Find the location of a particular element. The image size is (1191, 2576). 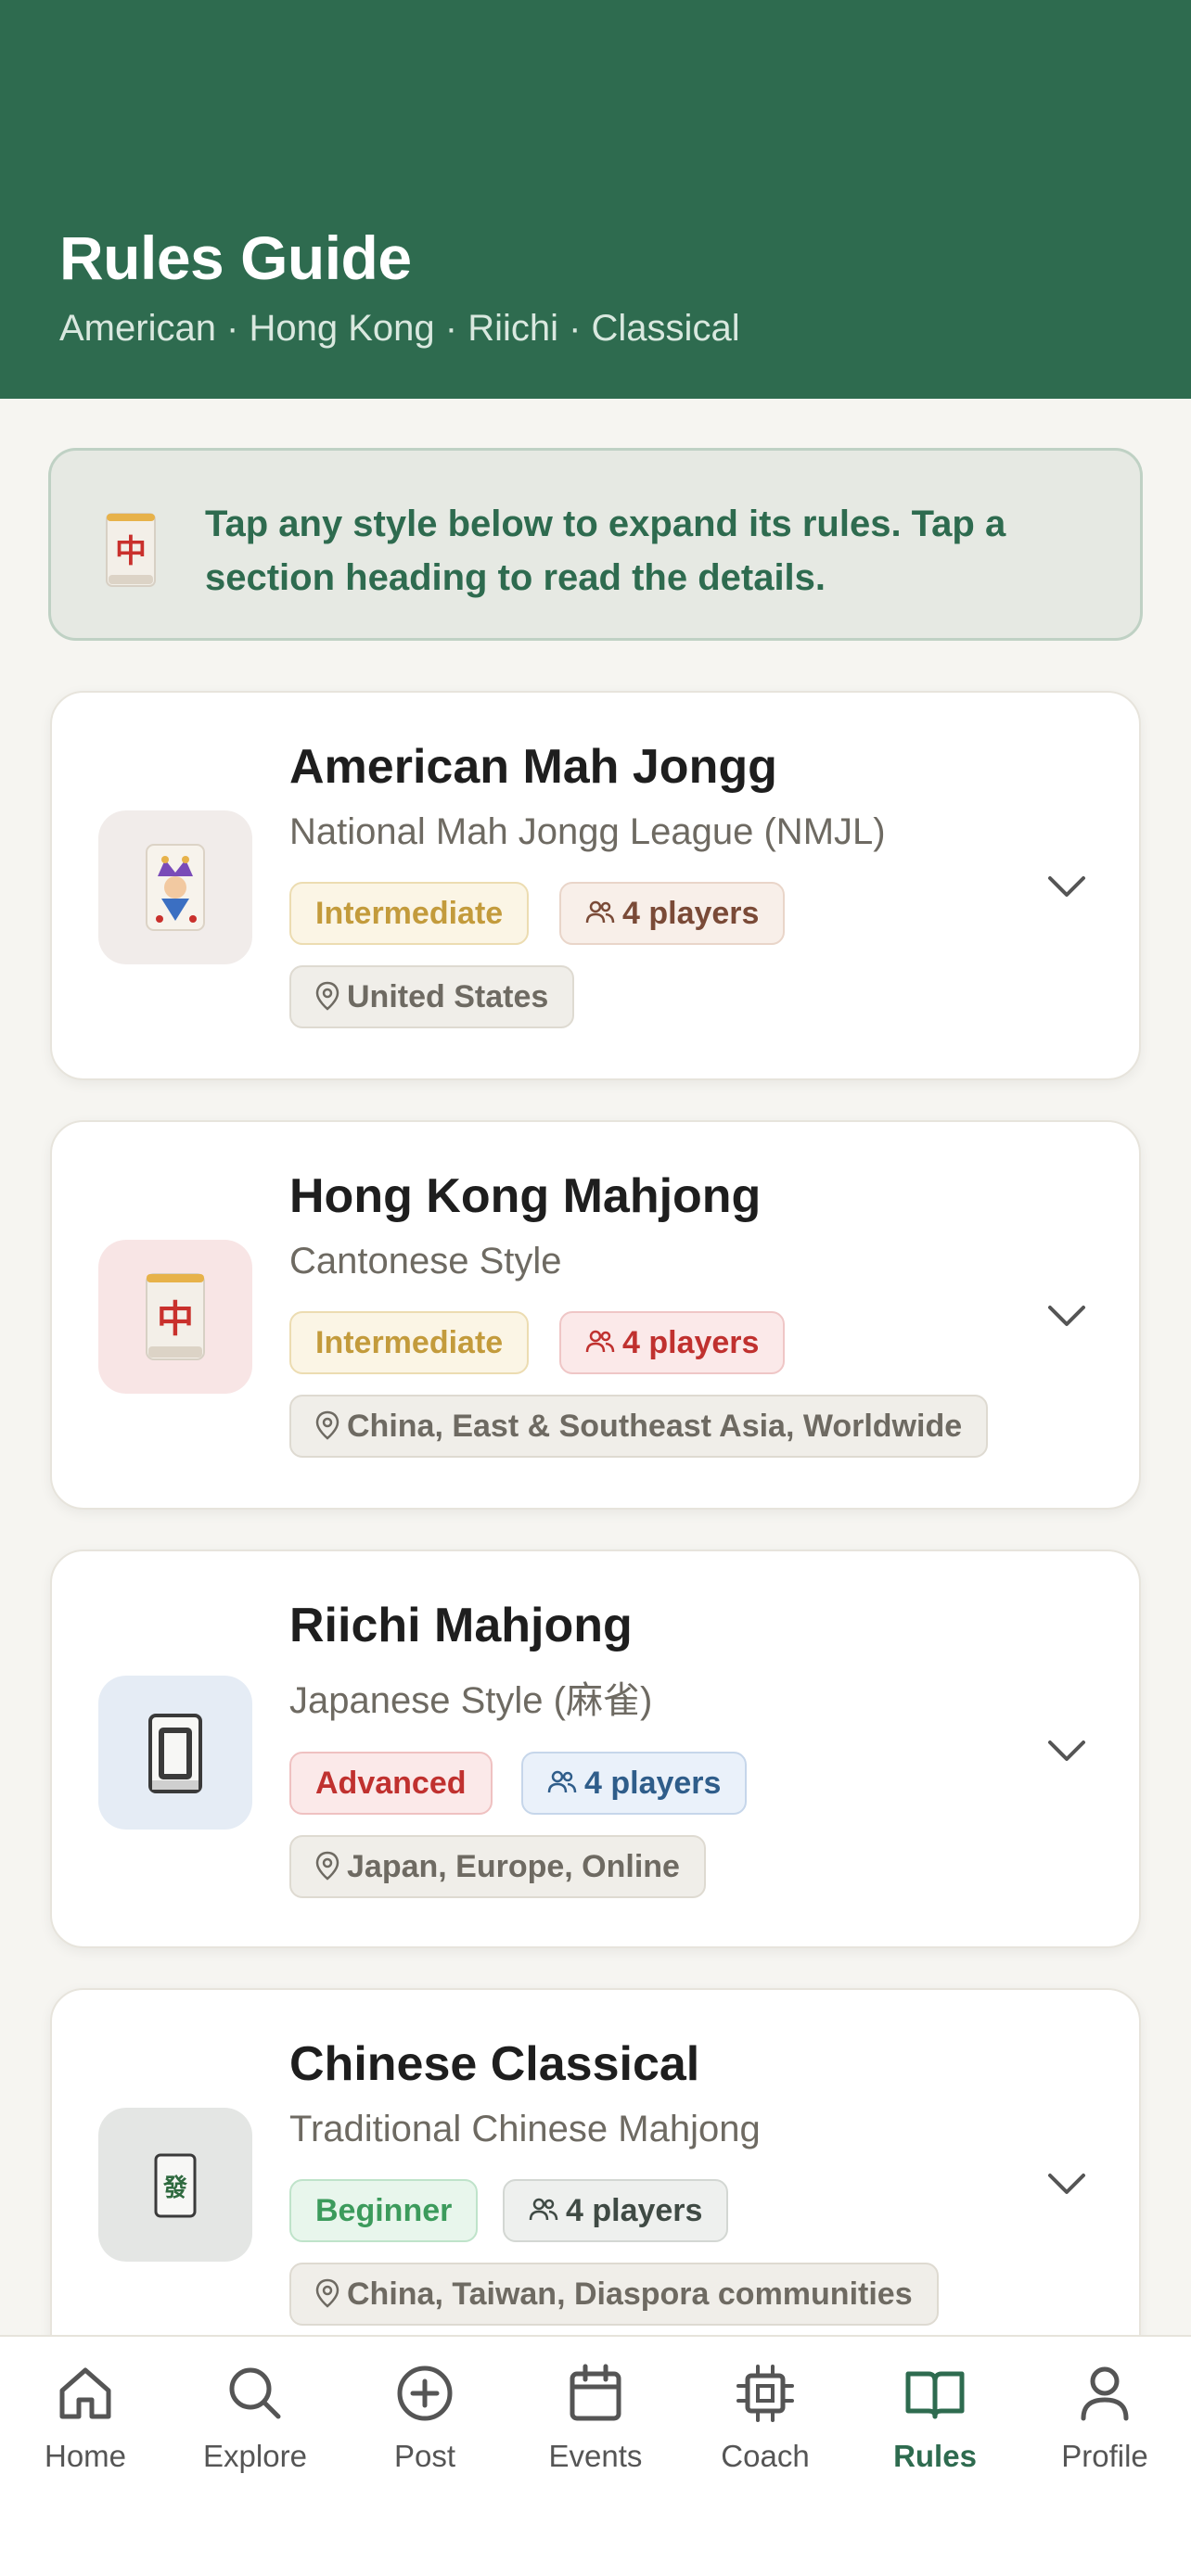

nav-label: Events is located at coordinates (595, 2456).